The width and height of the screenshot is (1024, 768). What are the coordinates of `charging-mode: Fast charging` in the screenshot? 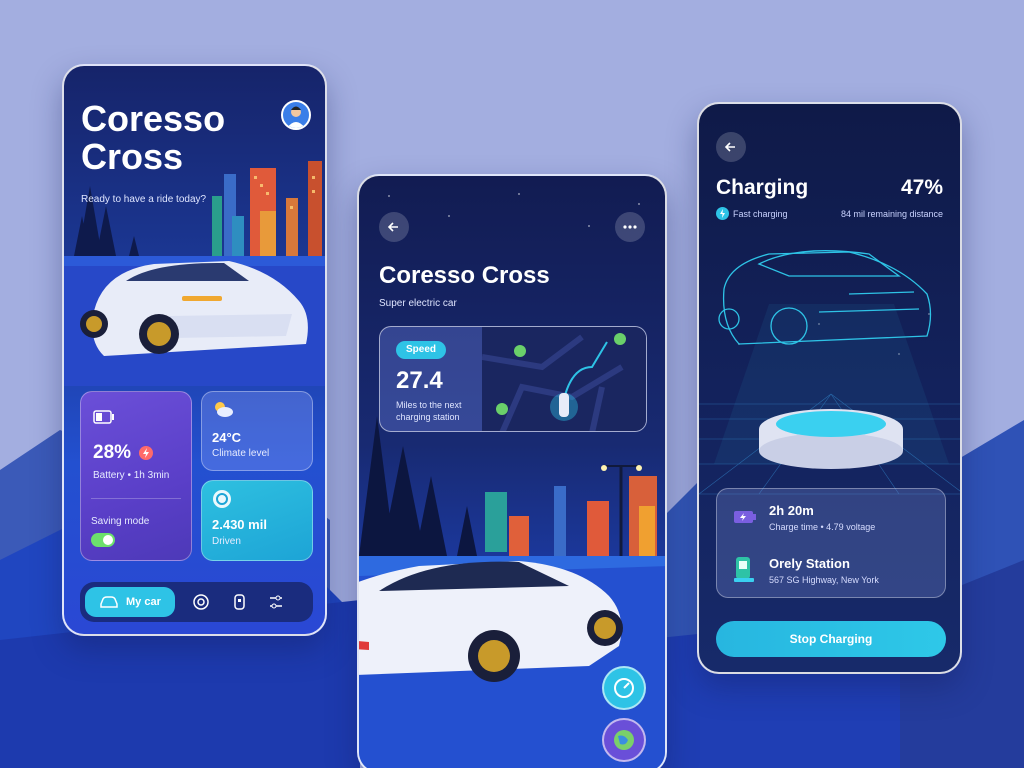 It's located at (760, 214).